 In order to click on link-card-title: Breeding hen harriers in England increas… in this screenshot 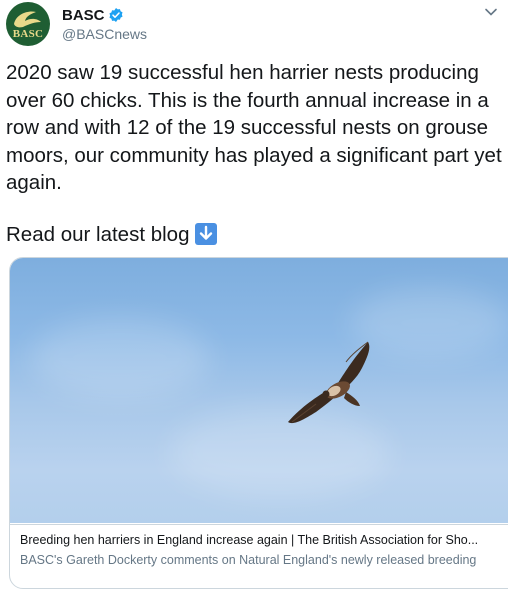, I will do `click(263, 540)`.